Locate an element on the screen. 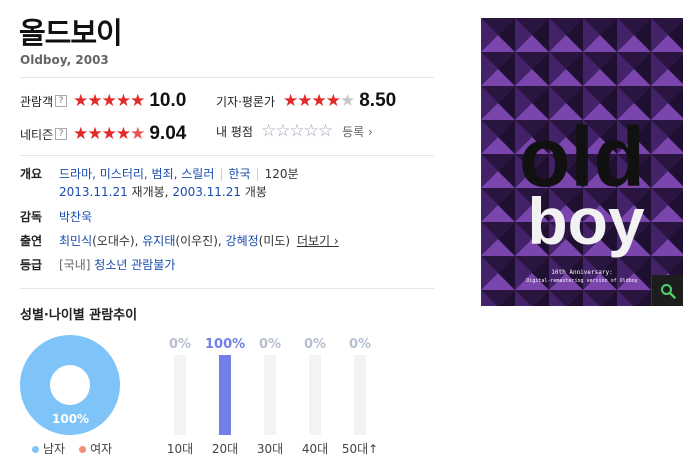 This screenshot has height=471, width=700. donut-male-slice is located at coordinates (70, 385).